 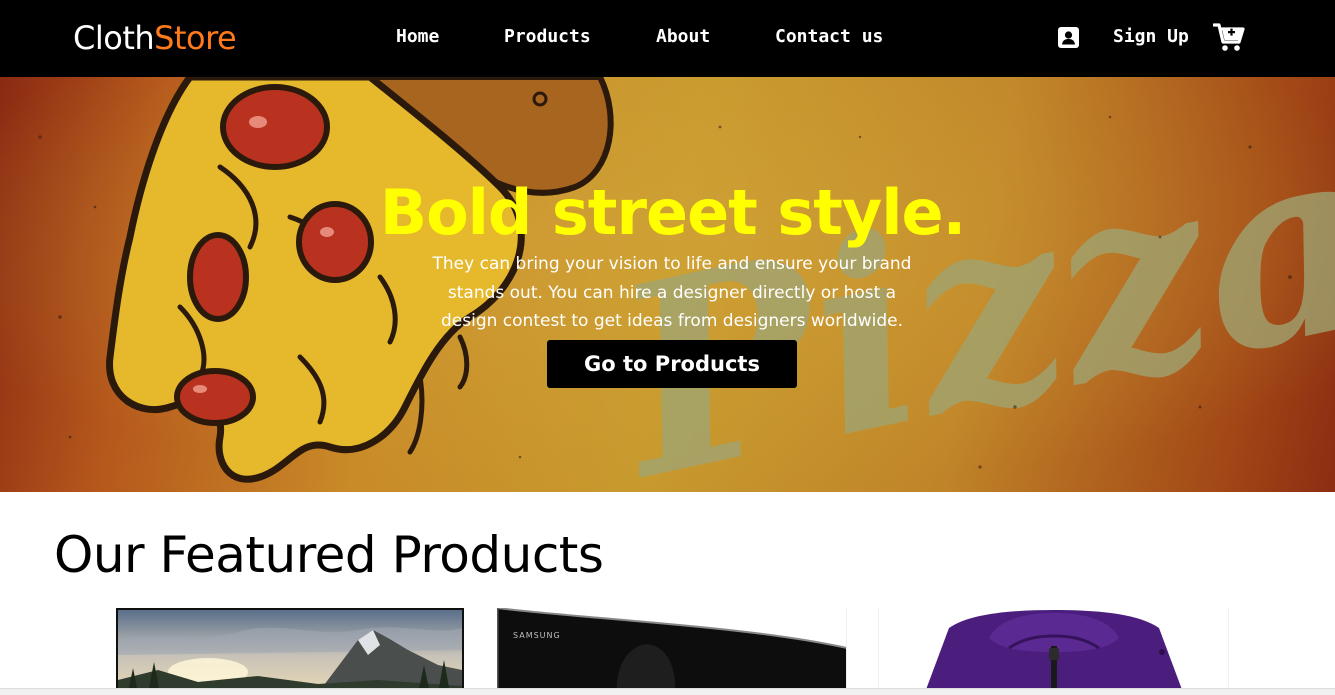 I want to click on cart-icon, so click(x=1229, y=37).